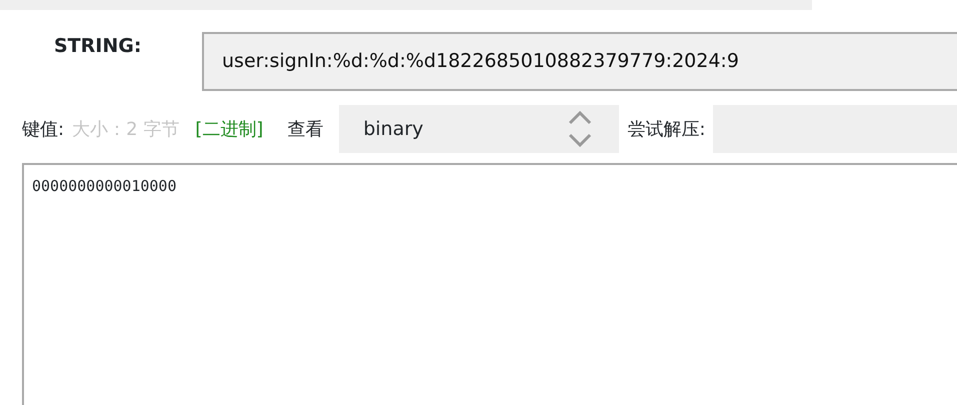 This screenshot has height=405, width=957. Describe the element at coordinates (666, 130) in the screenshot. I see `decompress-label: 尝试解压:` at that location.